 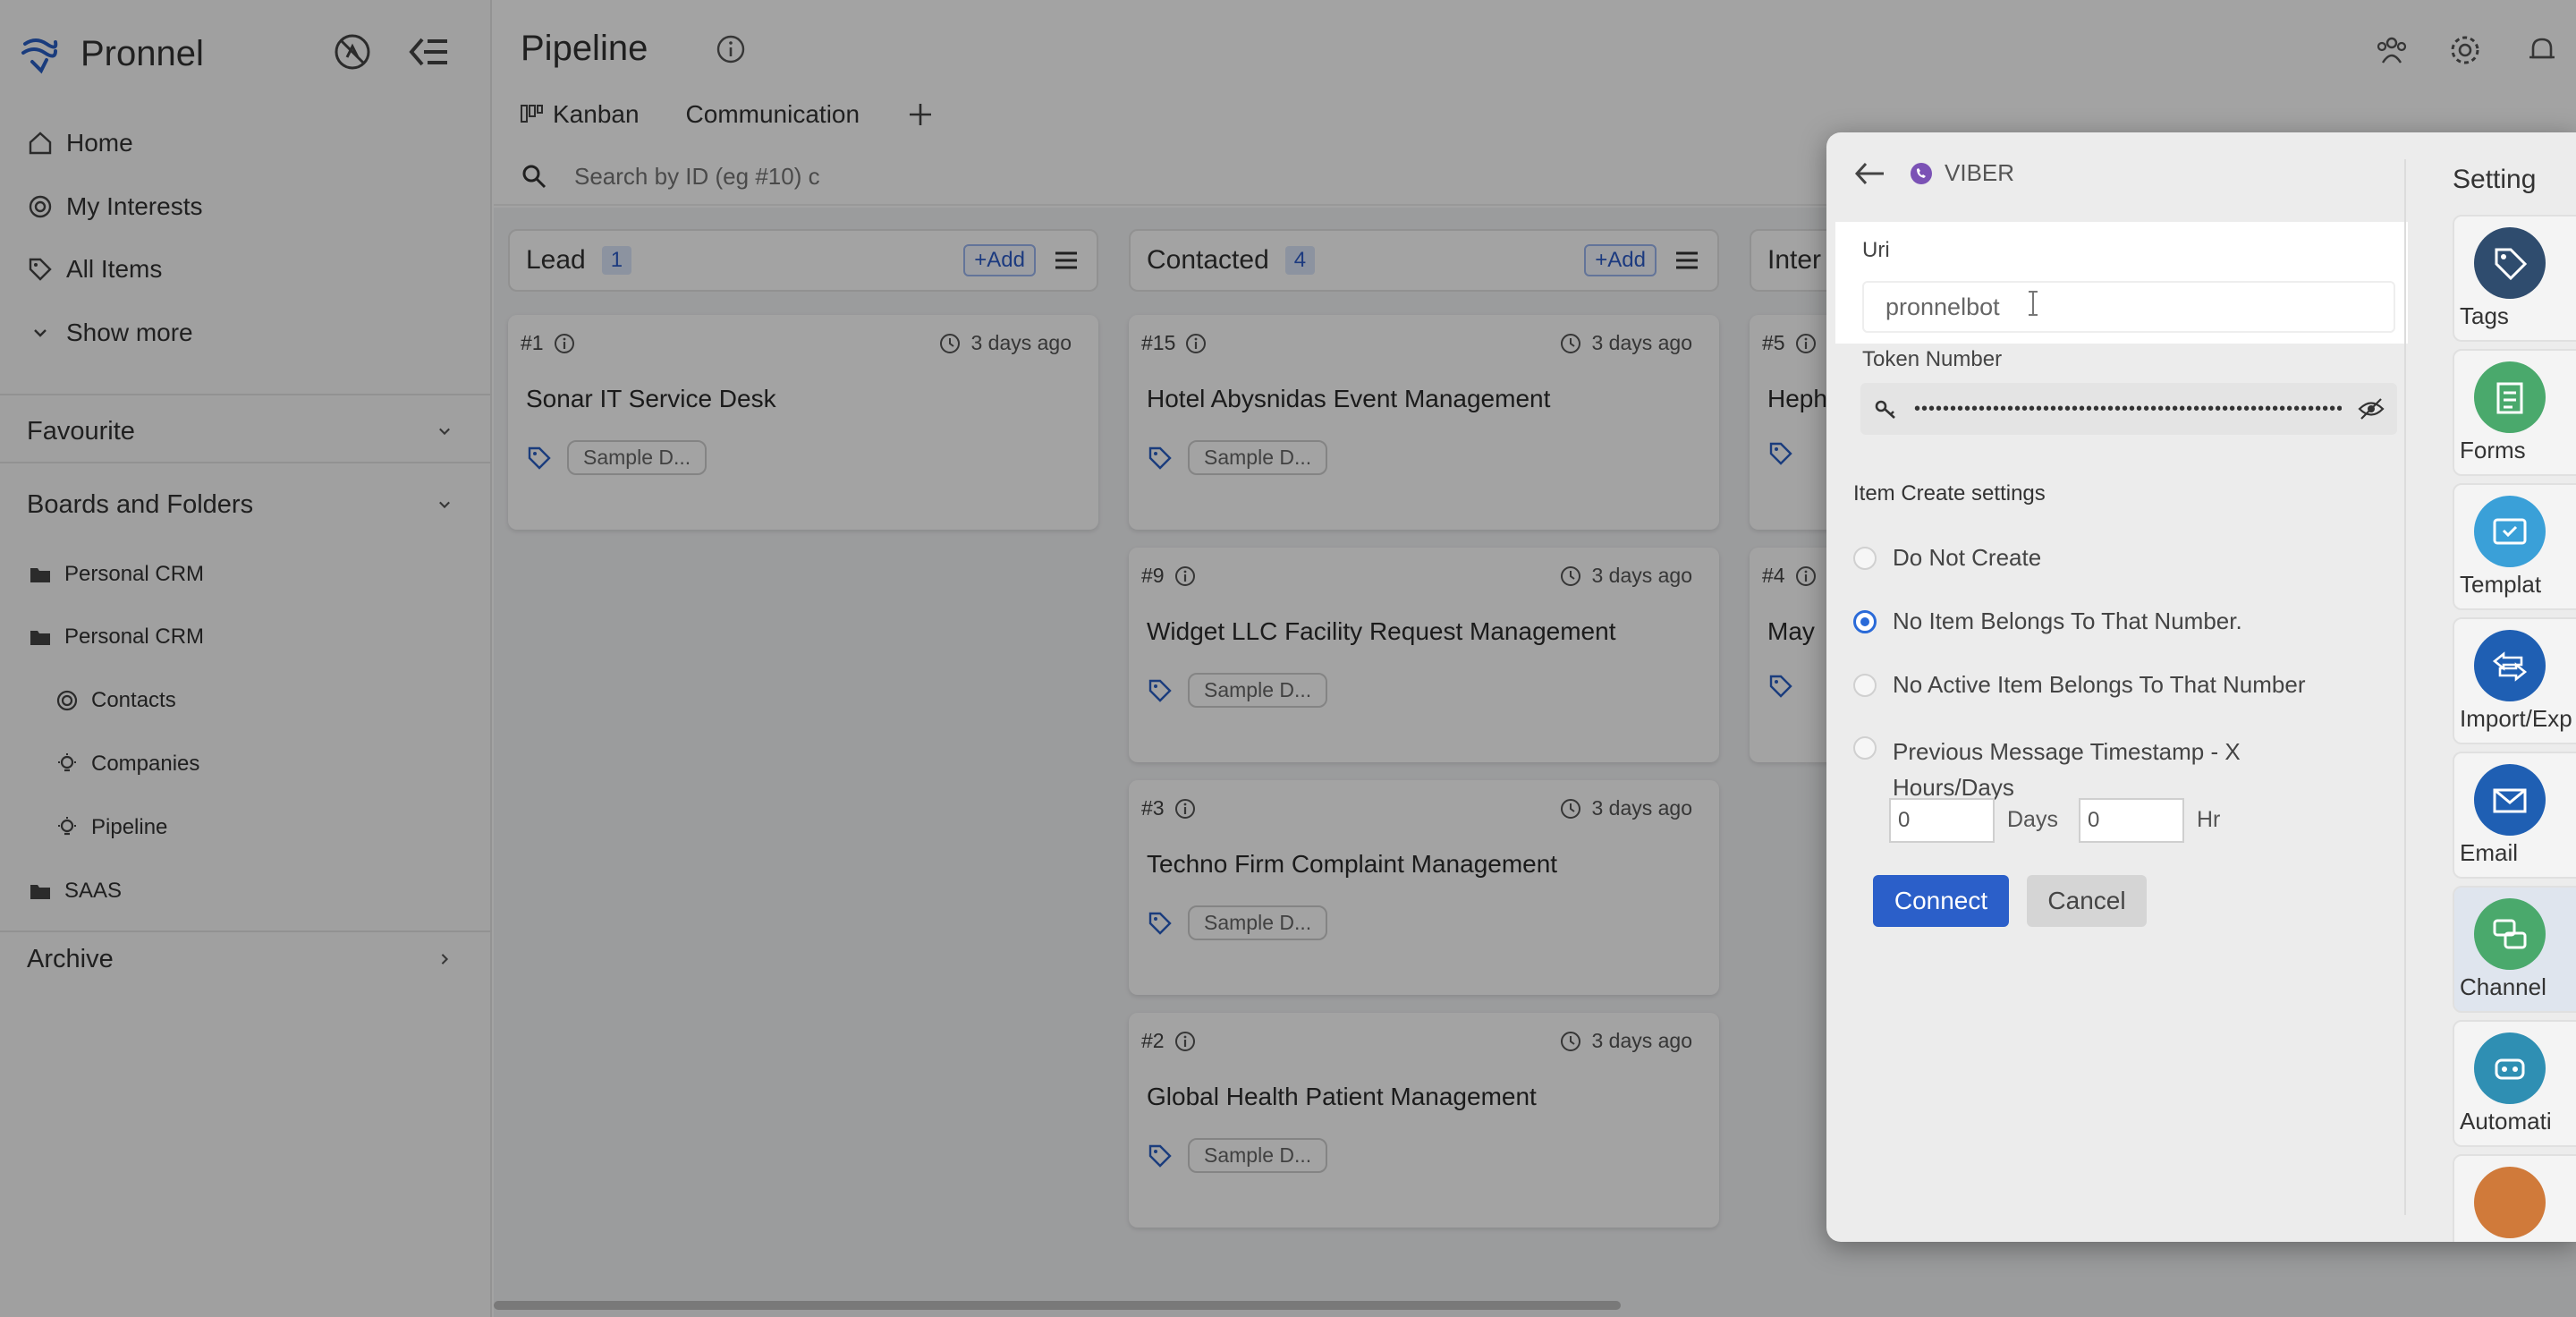 I want to click on modal-header: VIBER, so click(x=1933, y=173).